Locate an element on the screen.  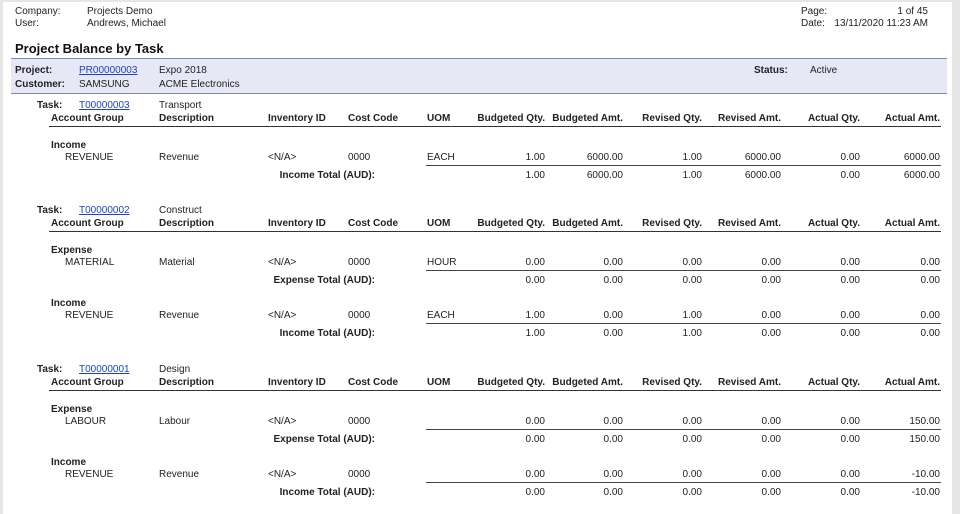
date-label: Date: is located at coordinates (813, 23).